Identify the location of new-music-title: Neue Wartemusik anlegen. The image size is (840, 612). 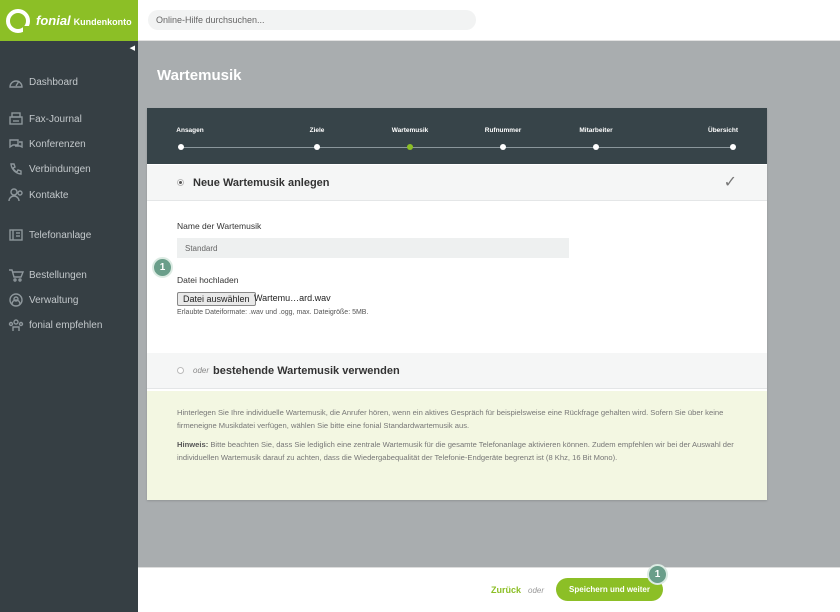
(261, 182).